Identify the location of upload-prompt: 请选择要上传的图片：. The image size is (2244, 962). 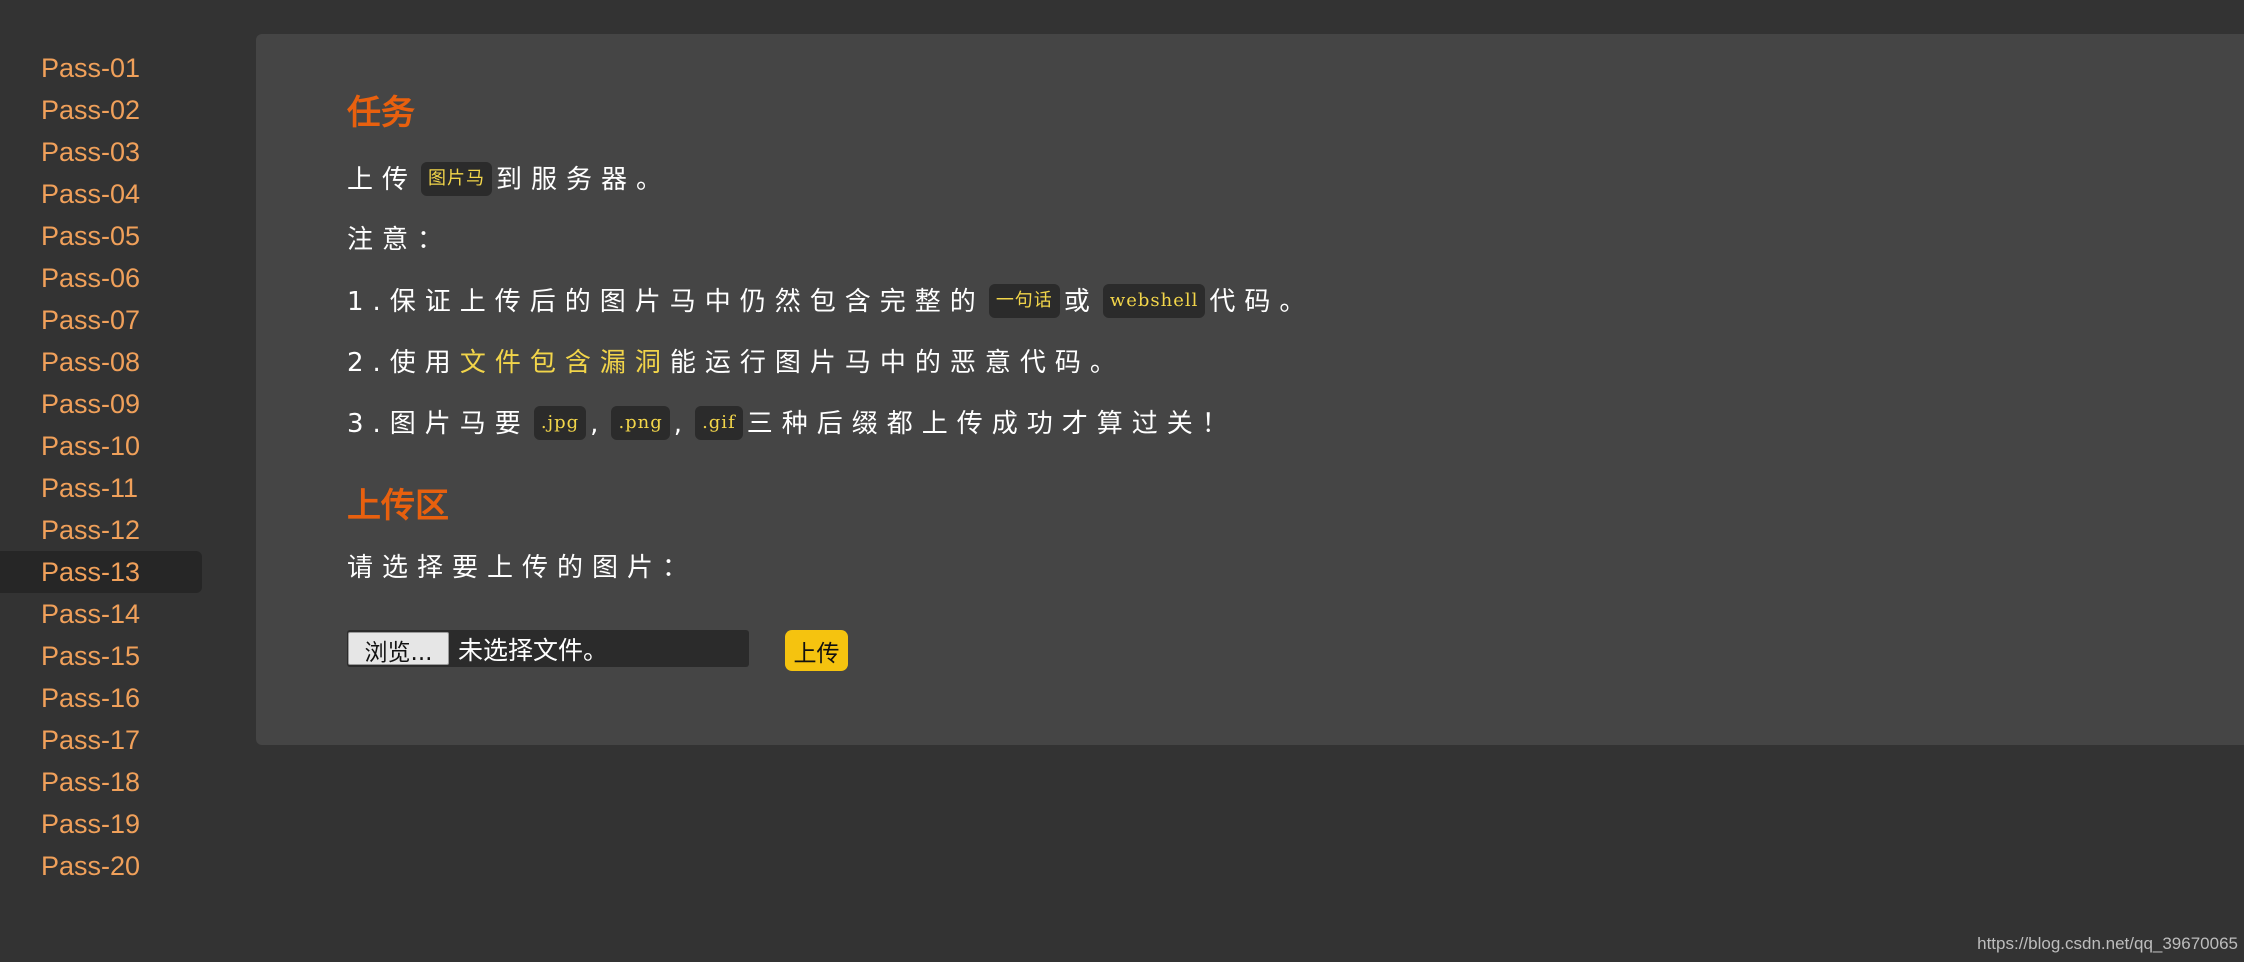
(522, 568).